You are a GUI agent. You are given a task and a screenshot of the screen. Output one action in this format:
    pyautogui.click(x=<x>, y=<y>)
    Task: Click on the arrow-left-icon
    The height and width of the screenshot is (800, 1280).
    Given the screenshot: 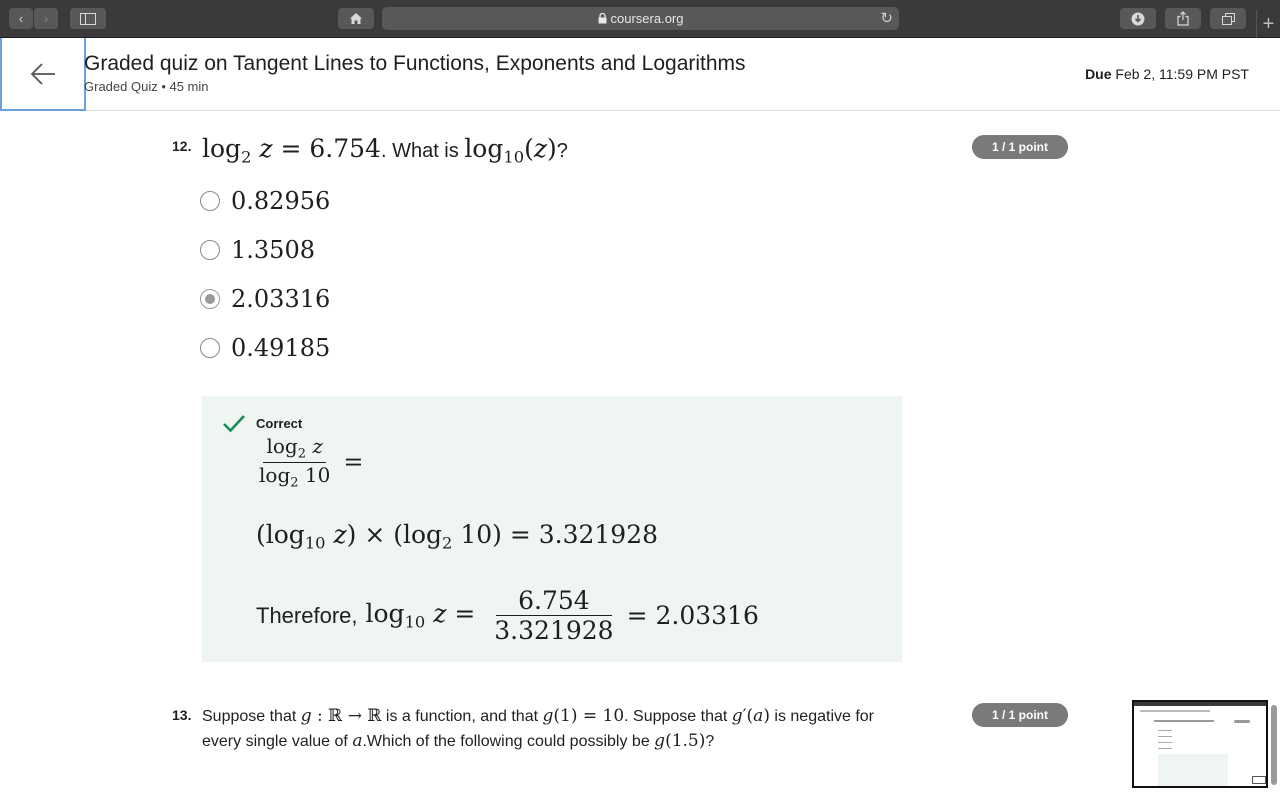 What is the action you would take?
    pyautogui.click(x=42, y=73)
    